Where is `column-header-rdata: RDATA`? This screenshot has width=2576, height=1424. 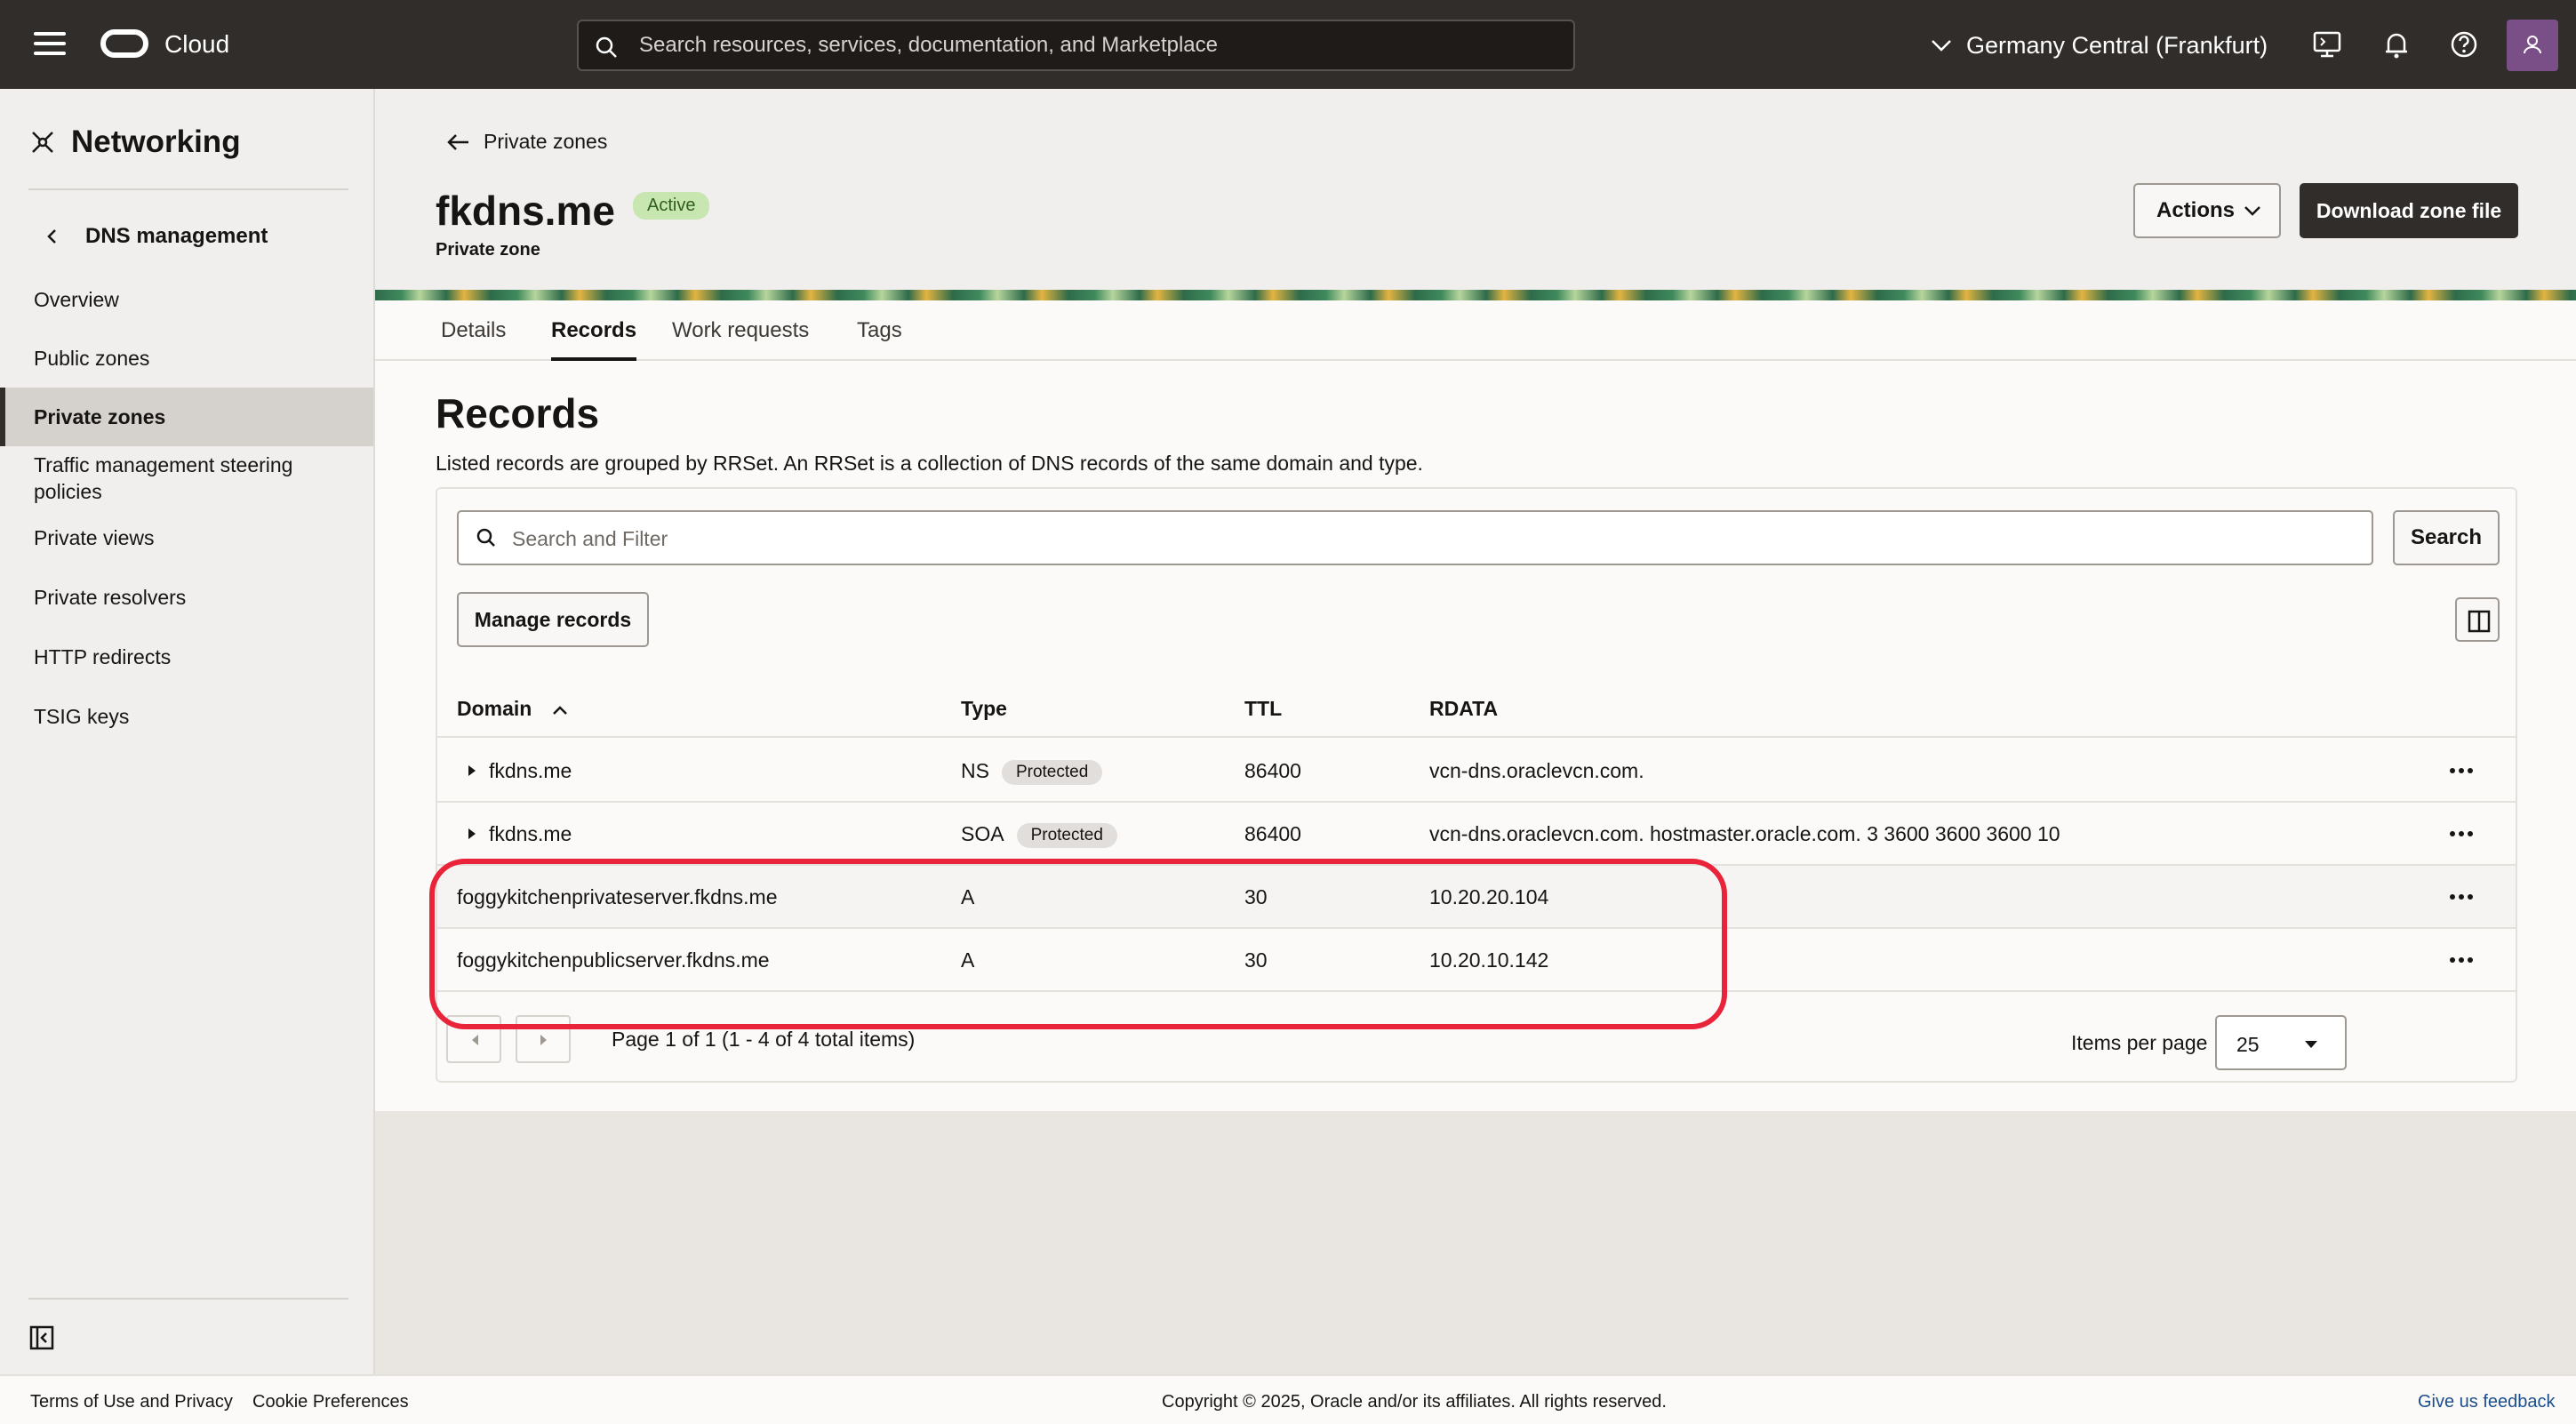
column-header-rdata: RDATA is located at coordinates (1463, 709).